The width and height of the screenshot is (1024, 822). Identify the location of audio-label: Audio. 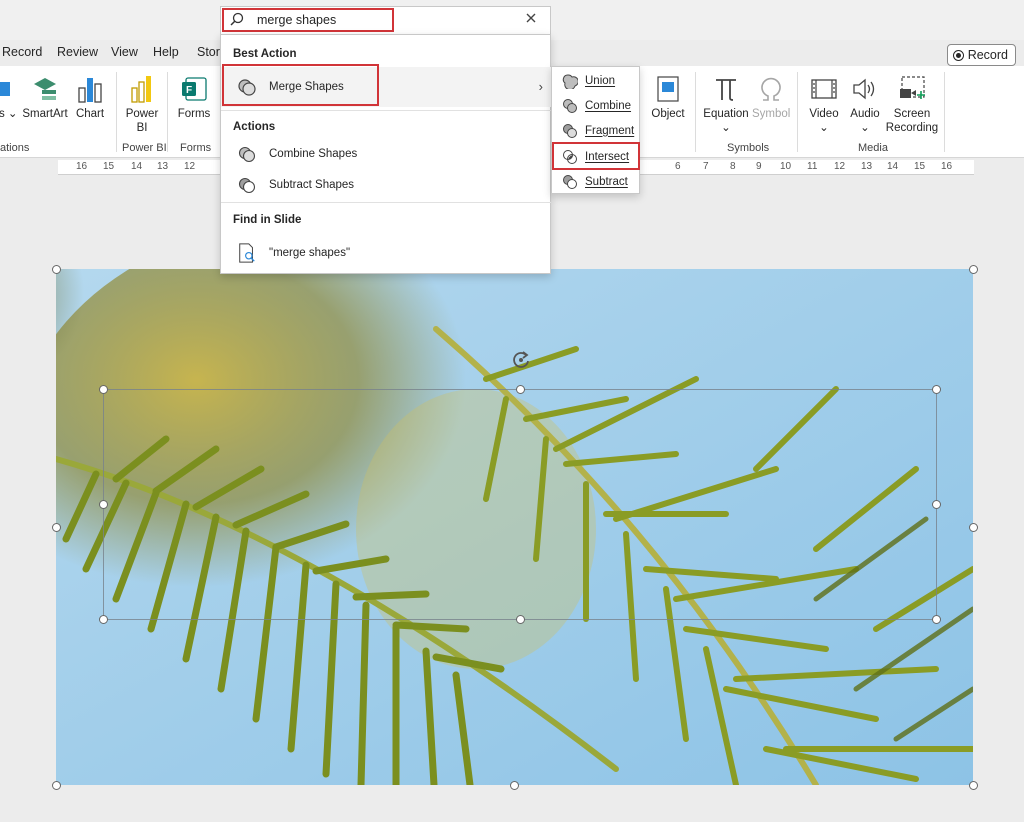
(865, 114).